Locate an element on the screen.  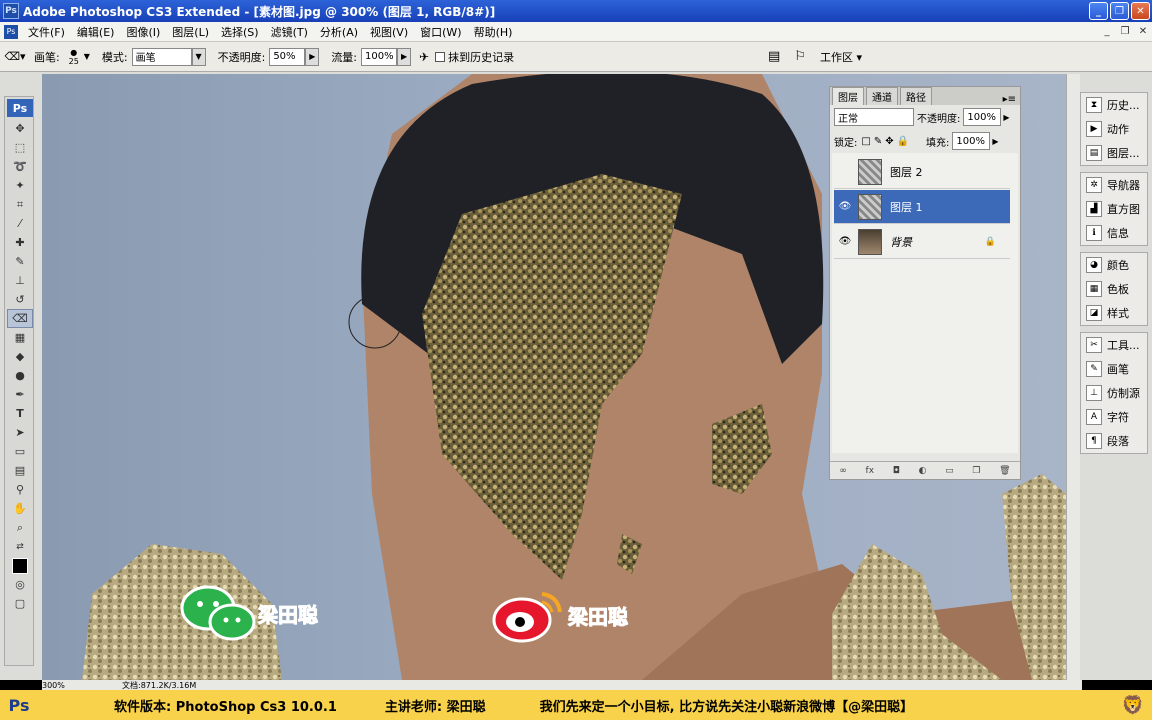
tab-layers: 图层 is located at coordinates (848, 96).